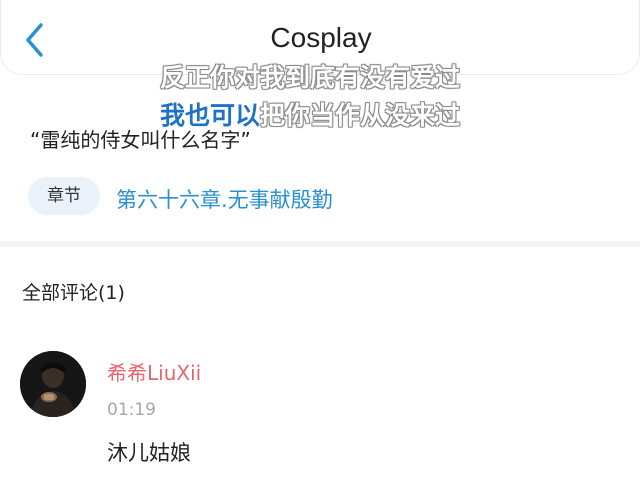 This screenshot has width=640, height=486. Describe the element at coordinates (64, 196) in the screenshot. I see `chapter-tag: 章节` at that location.